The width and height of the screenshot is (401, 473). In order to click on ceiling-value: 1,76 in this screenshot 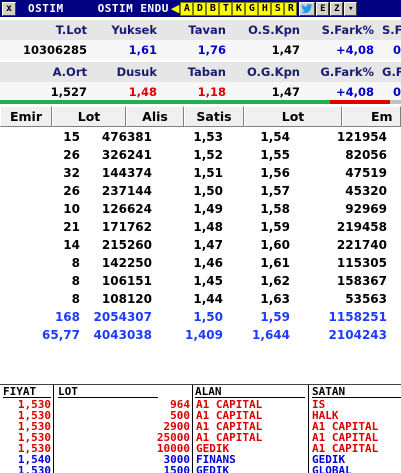, I will do `click(211, 50)`.